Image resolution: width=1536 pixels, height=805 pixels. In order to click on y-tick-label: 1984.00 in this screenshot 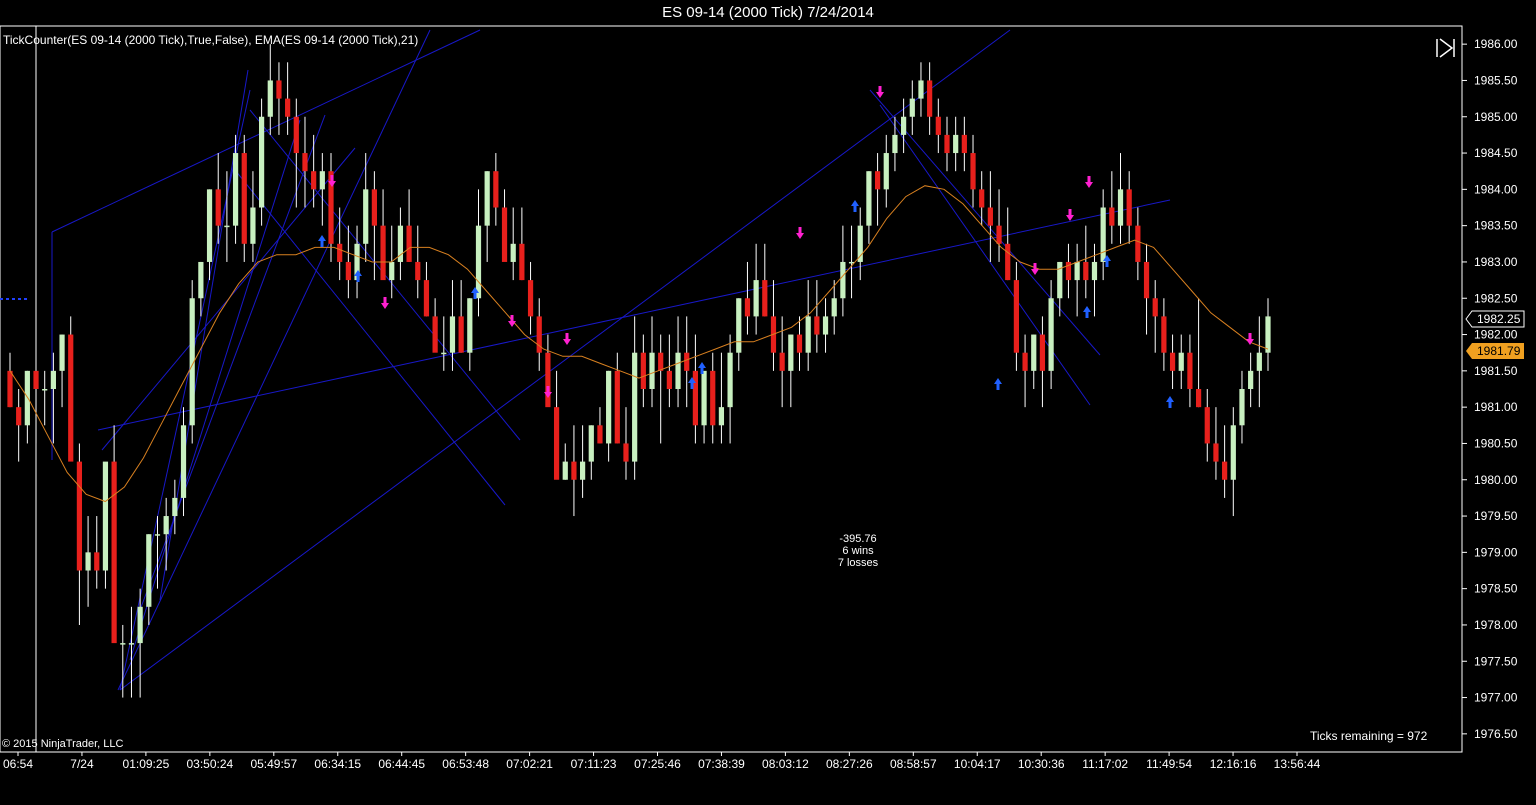, I will do `click(1496, 189)`.